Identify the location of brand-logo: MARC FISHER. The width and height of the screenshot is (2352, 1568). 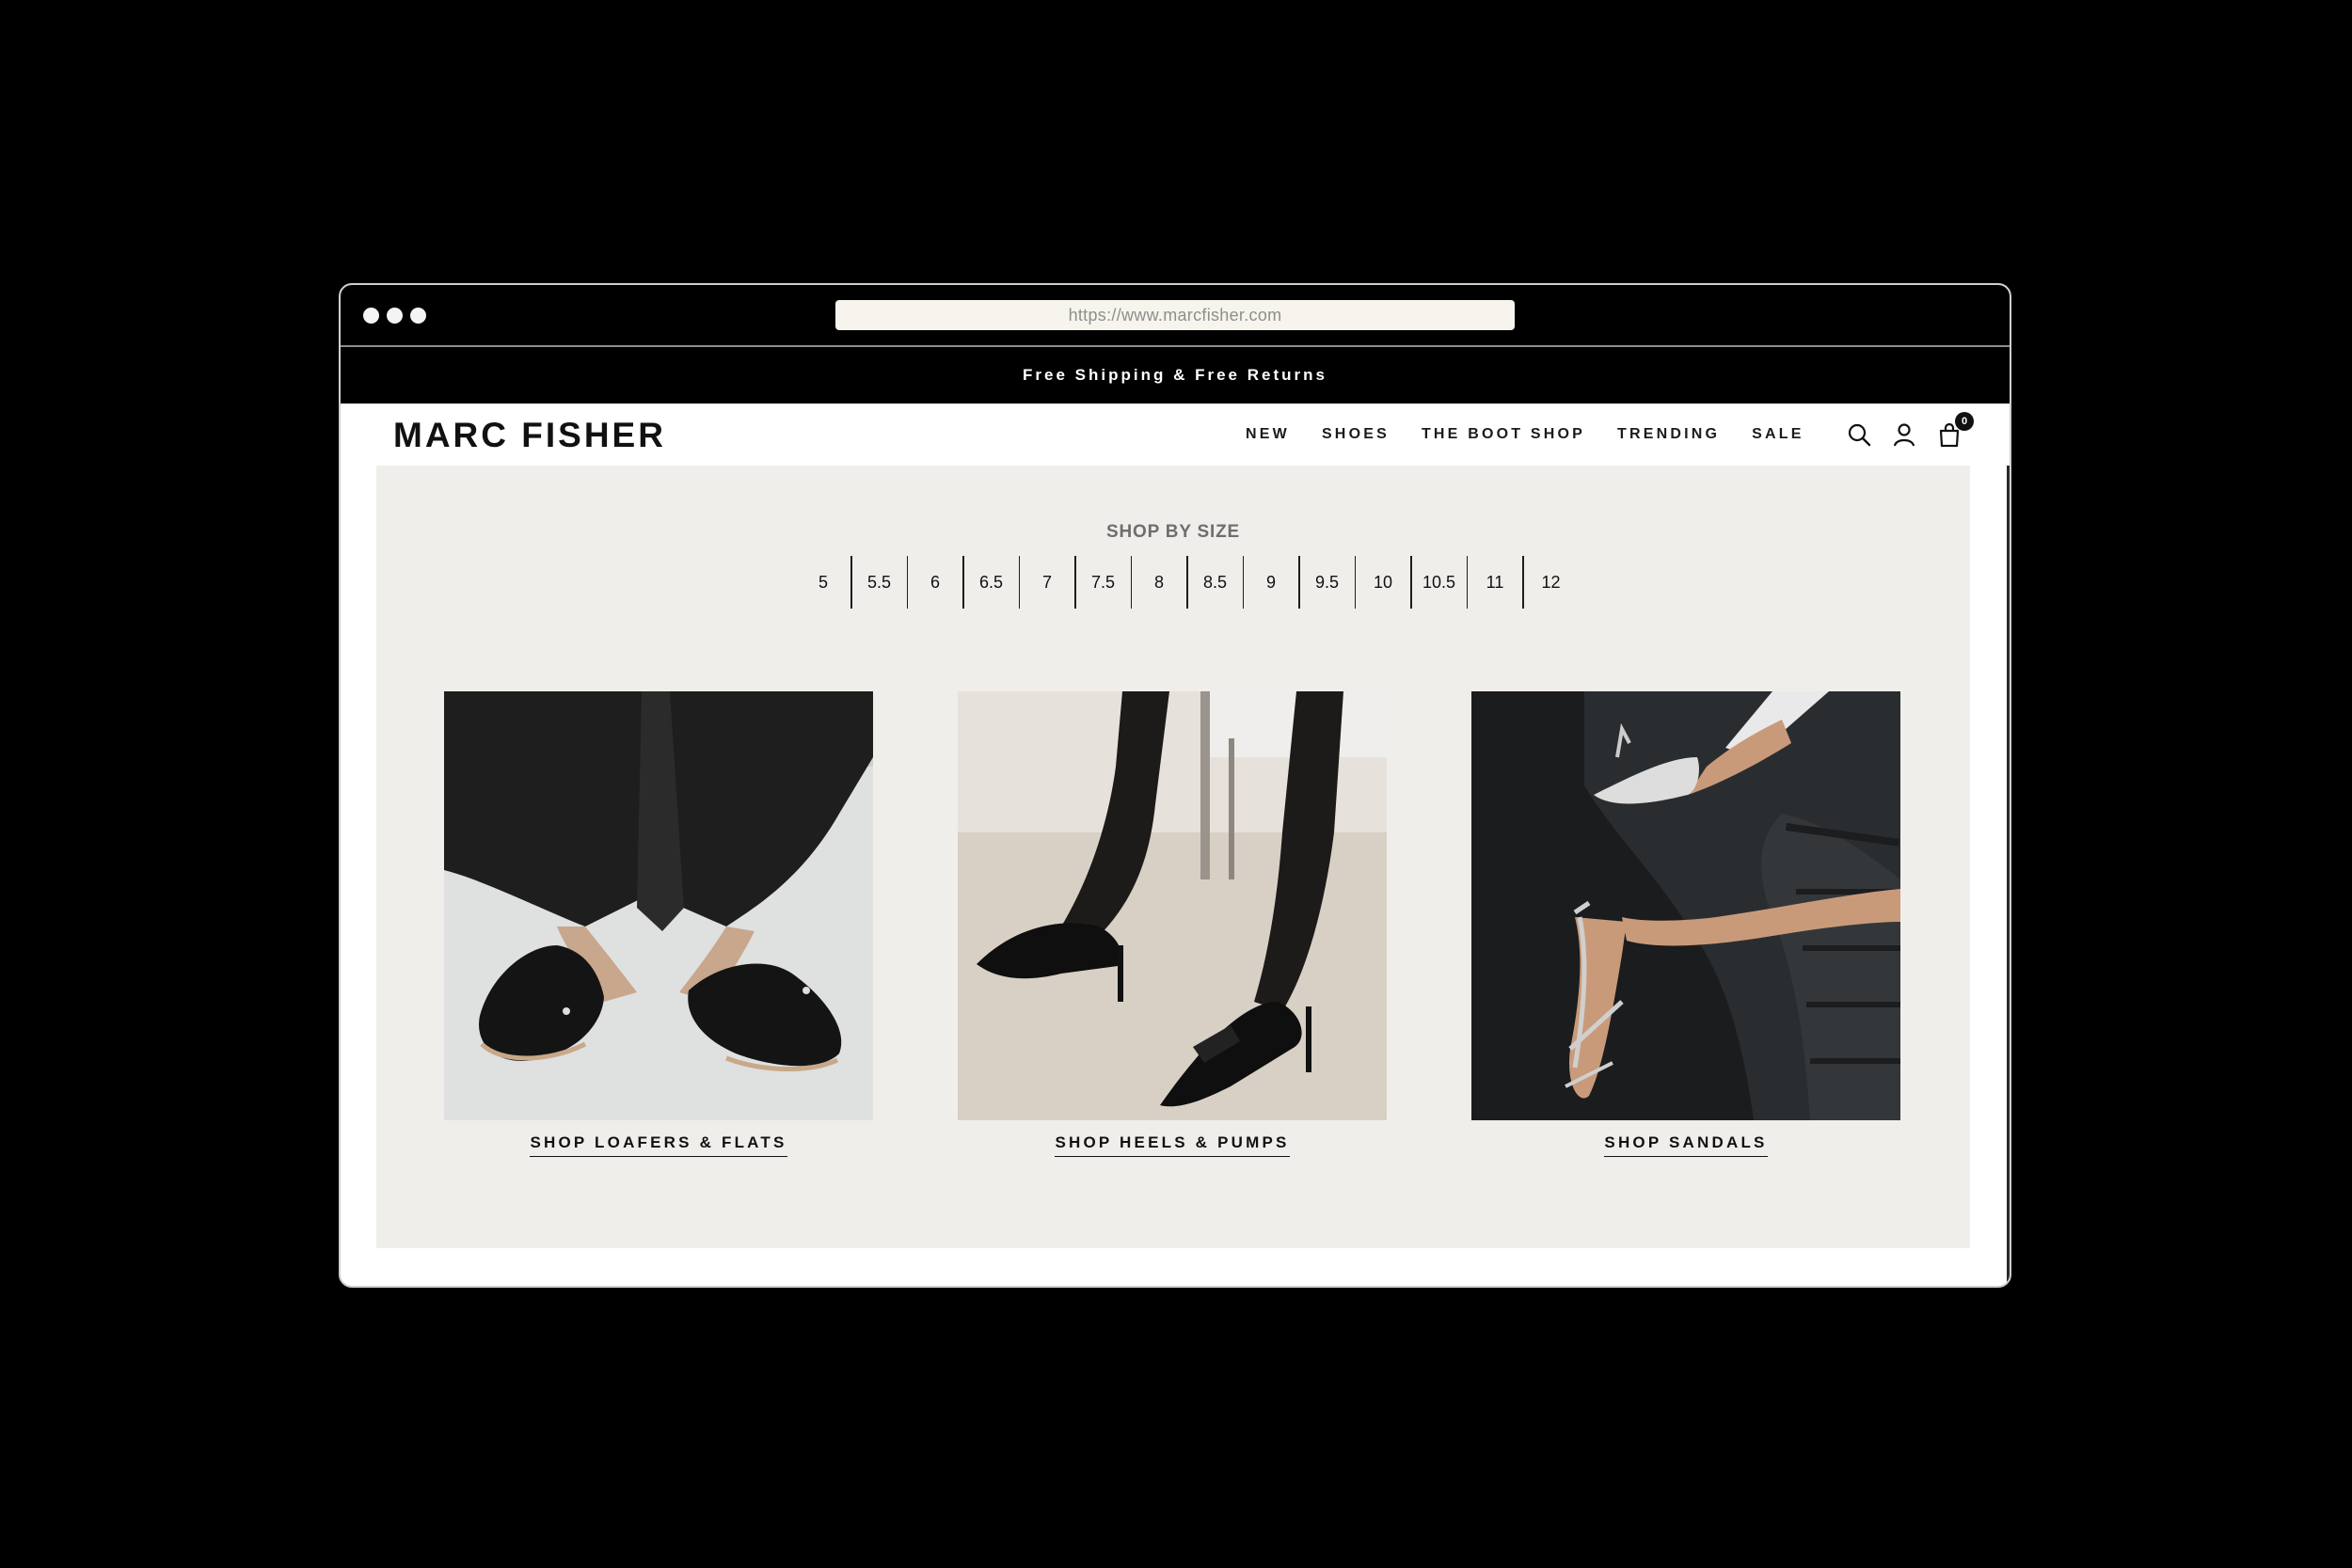
(529, 435).